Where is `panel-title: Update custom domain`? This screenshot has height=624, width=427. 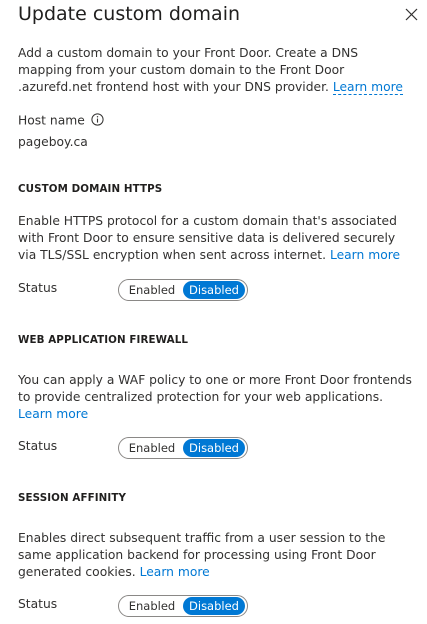
panel-title: Update custom domain is located at coordinates (129, 14).